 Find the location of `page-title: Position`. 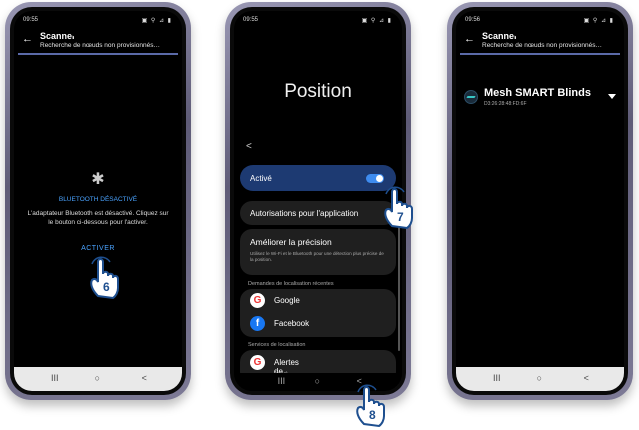

page-title: Position is located at coordinates (318, 91).